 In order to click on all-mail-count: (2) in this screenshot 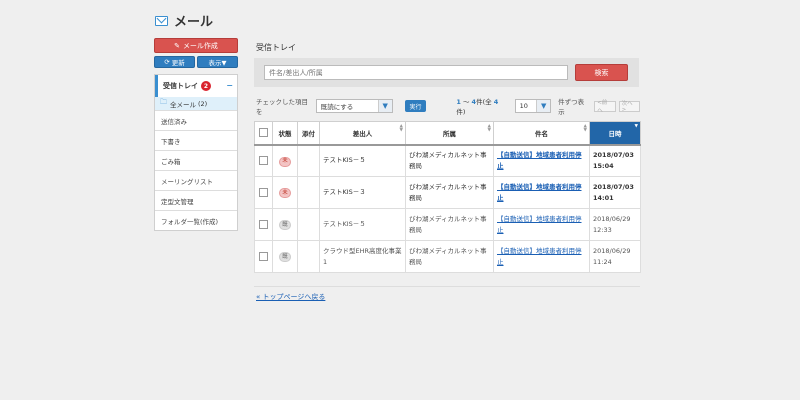, I will do `click(203, 103)`.